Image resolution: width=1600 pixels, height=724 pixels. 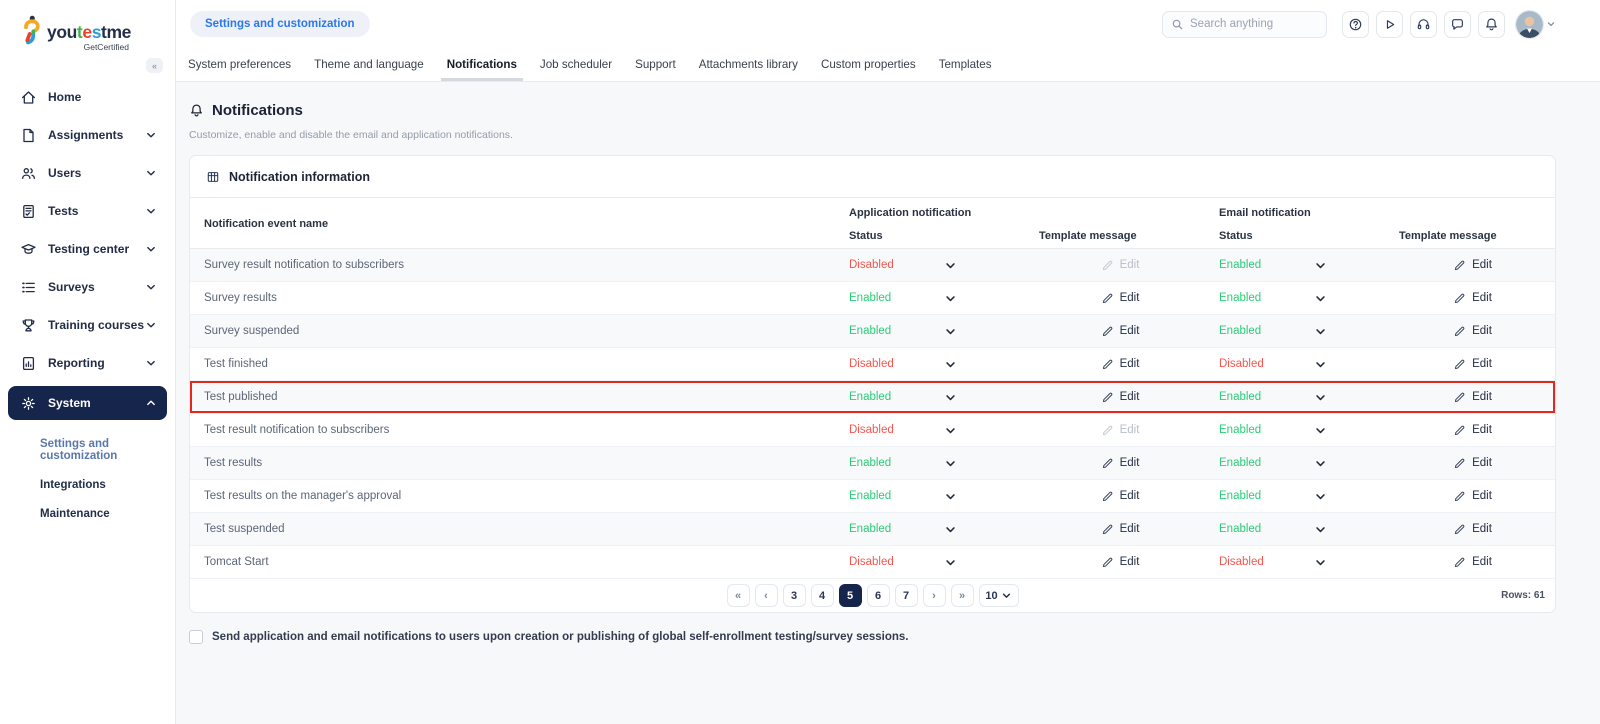 I want to click on page-button-3: 3, so click(x=794, y=595).